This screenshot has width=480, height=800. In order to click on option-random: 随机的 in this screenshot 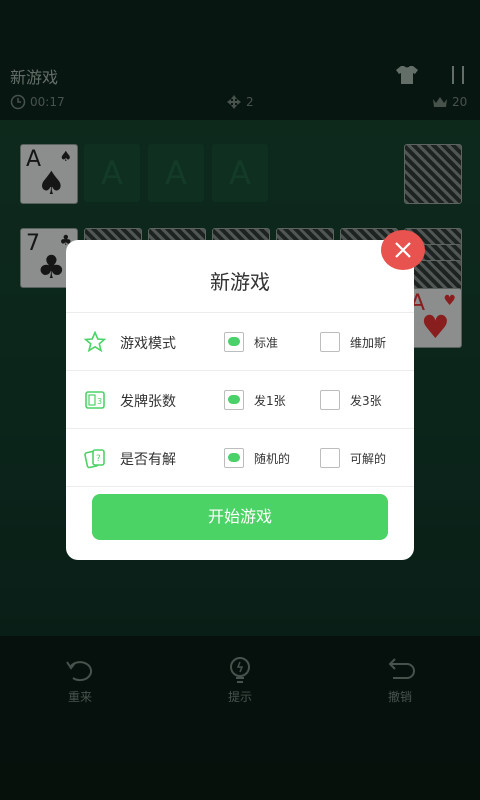, I will do `click(257, 458)`.